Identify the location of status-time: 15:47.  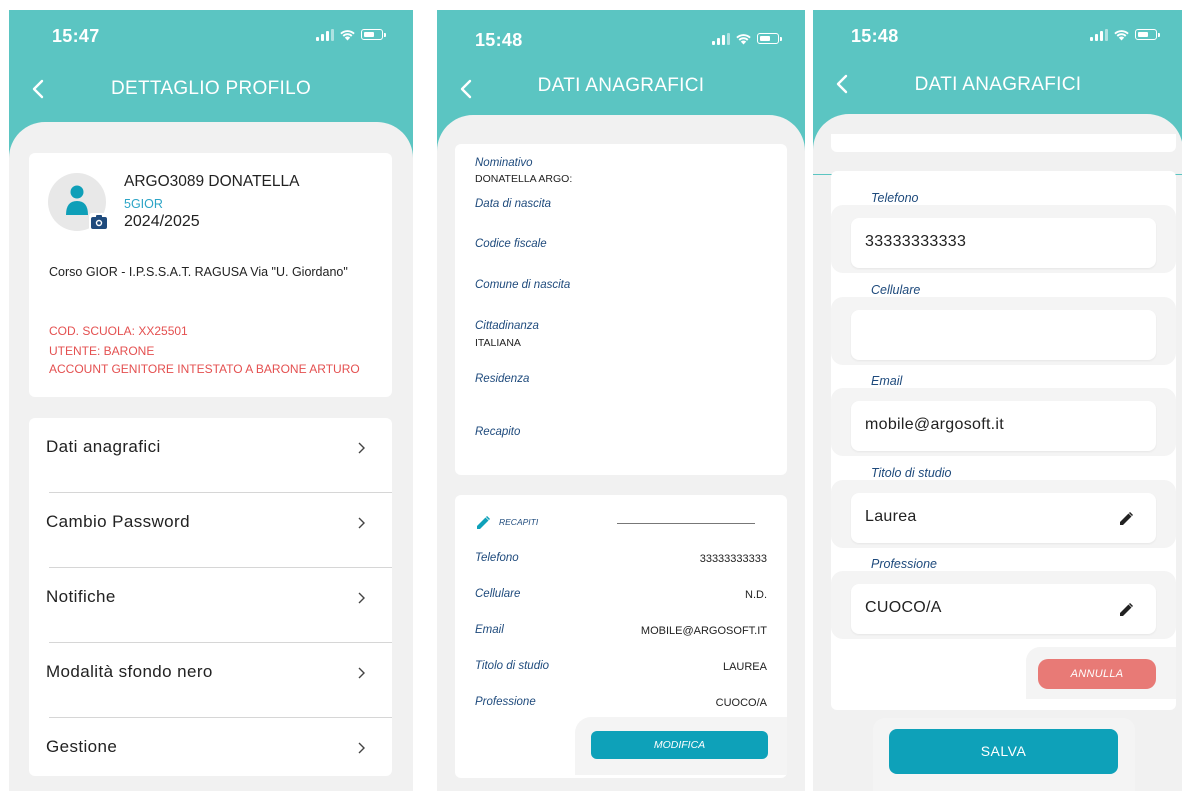
(76, 36).